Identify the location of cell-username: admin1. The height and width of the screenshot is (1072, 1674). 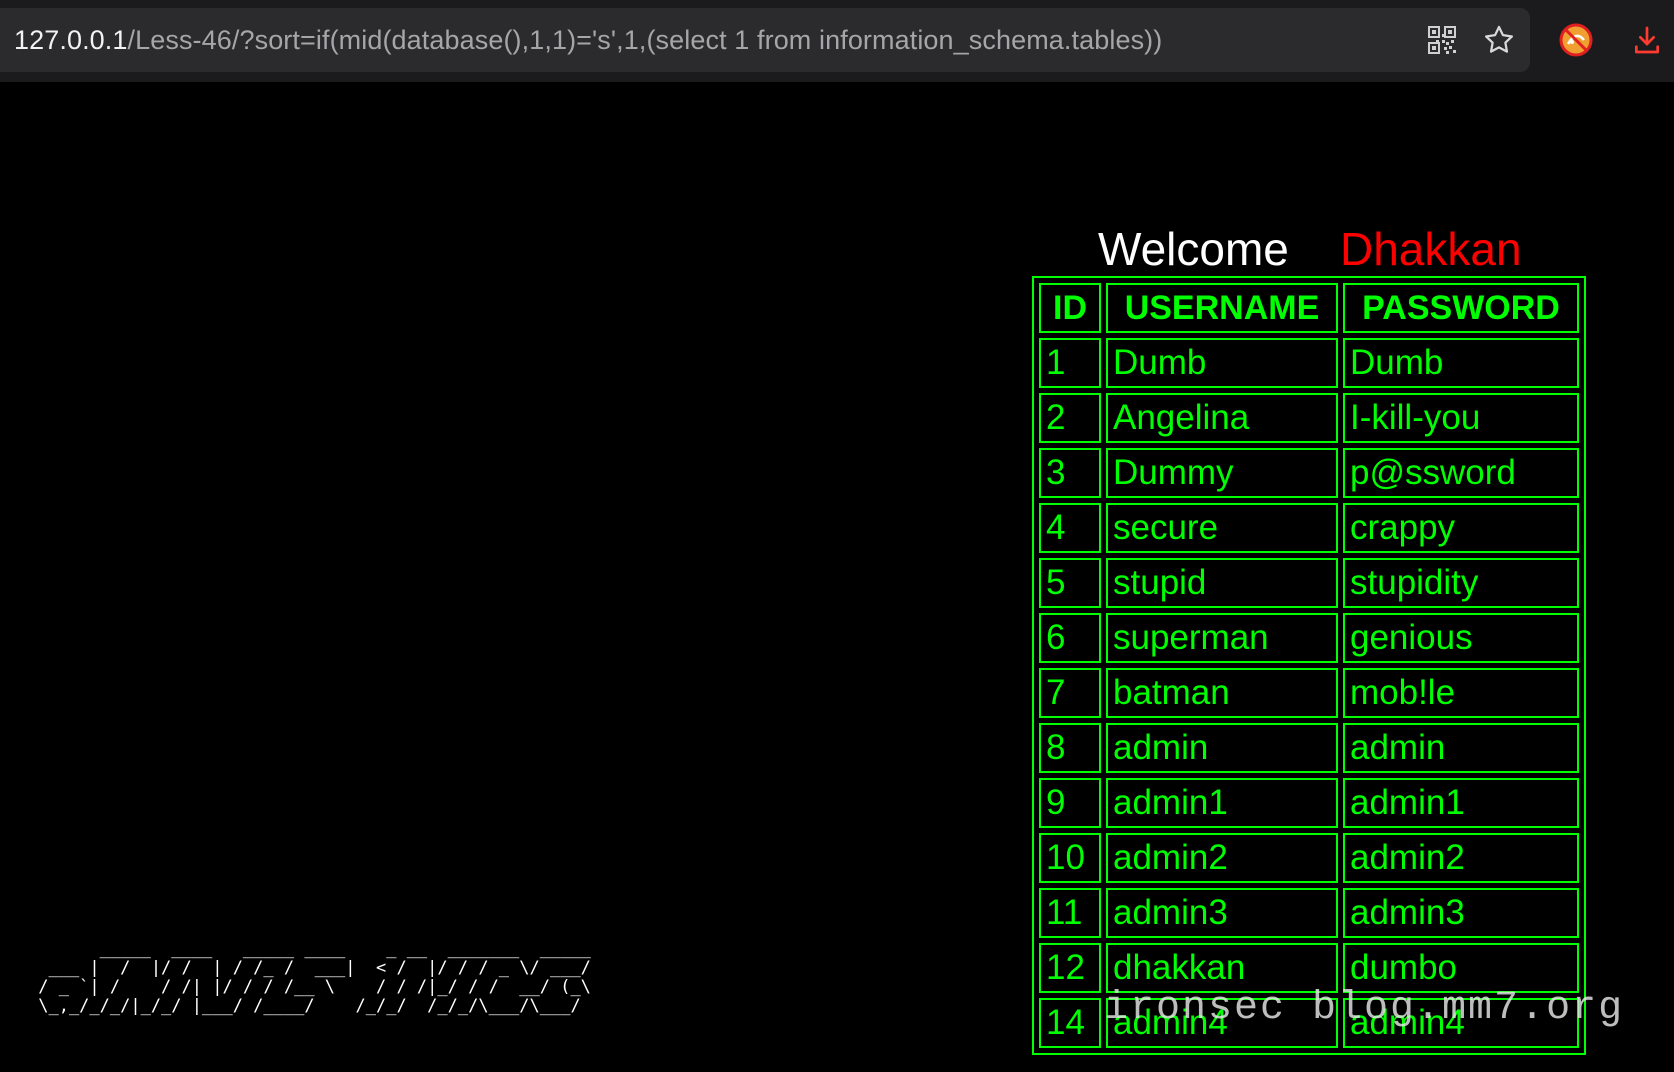
(1222, 803).